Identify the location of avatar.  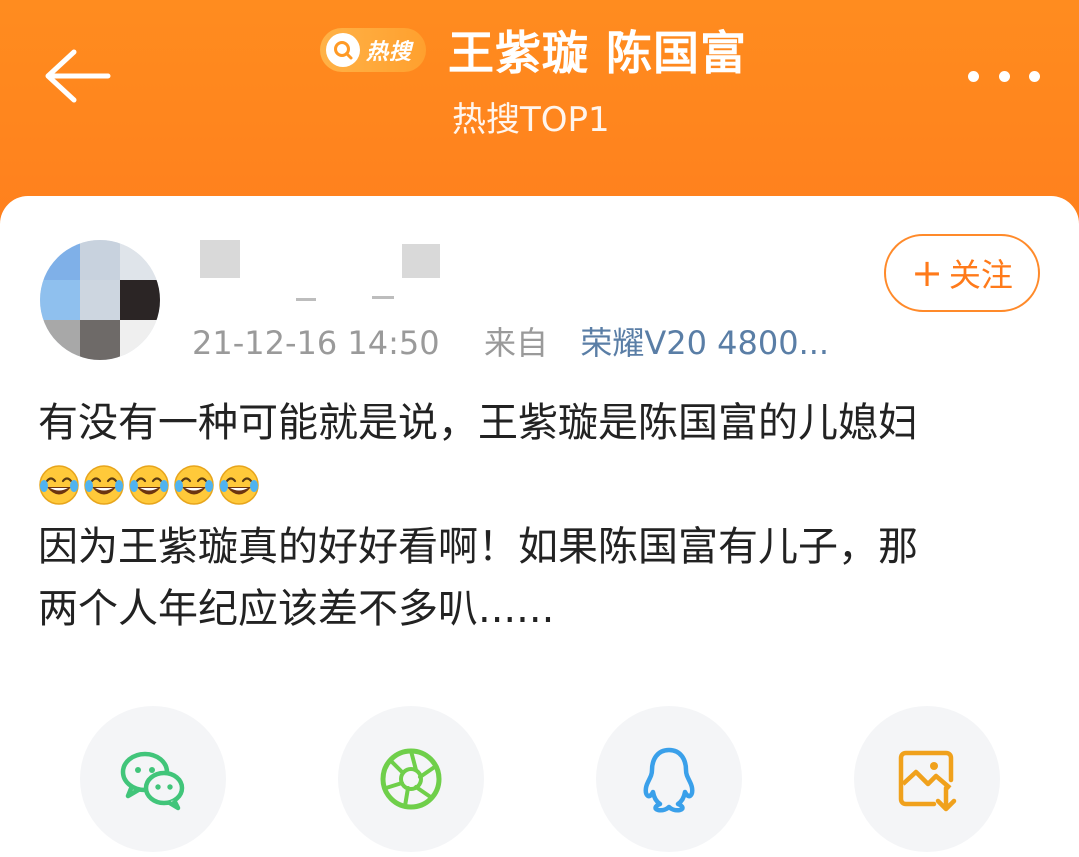
(100, 300).